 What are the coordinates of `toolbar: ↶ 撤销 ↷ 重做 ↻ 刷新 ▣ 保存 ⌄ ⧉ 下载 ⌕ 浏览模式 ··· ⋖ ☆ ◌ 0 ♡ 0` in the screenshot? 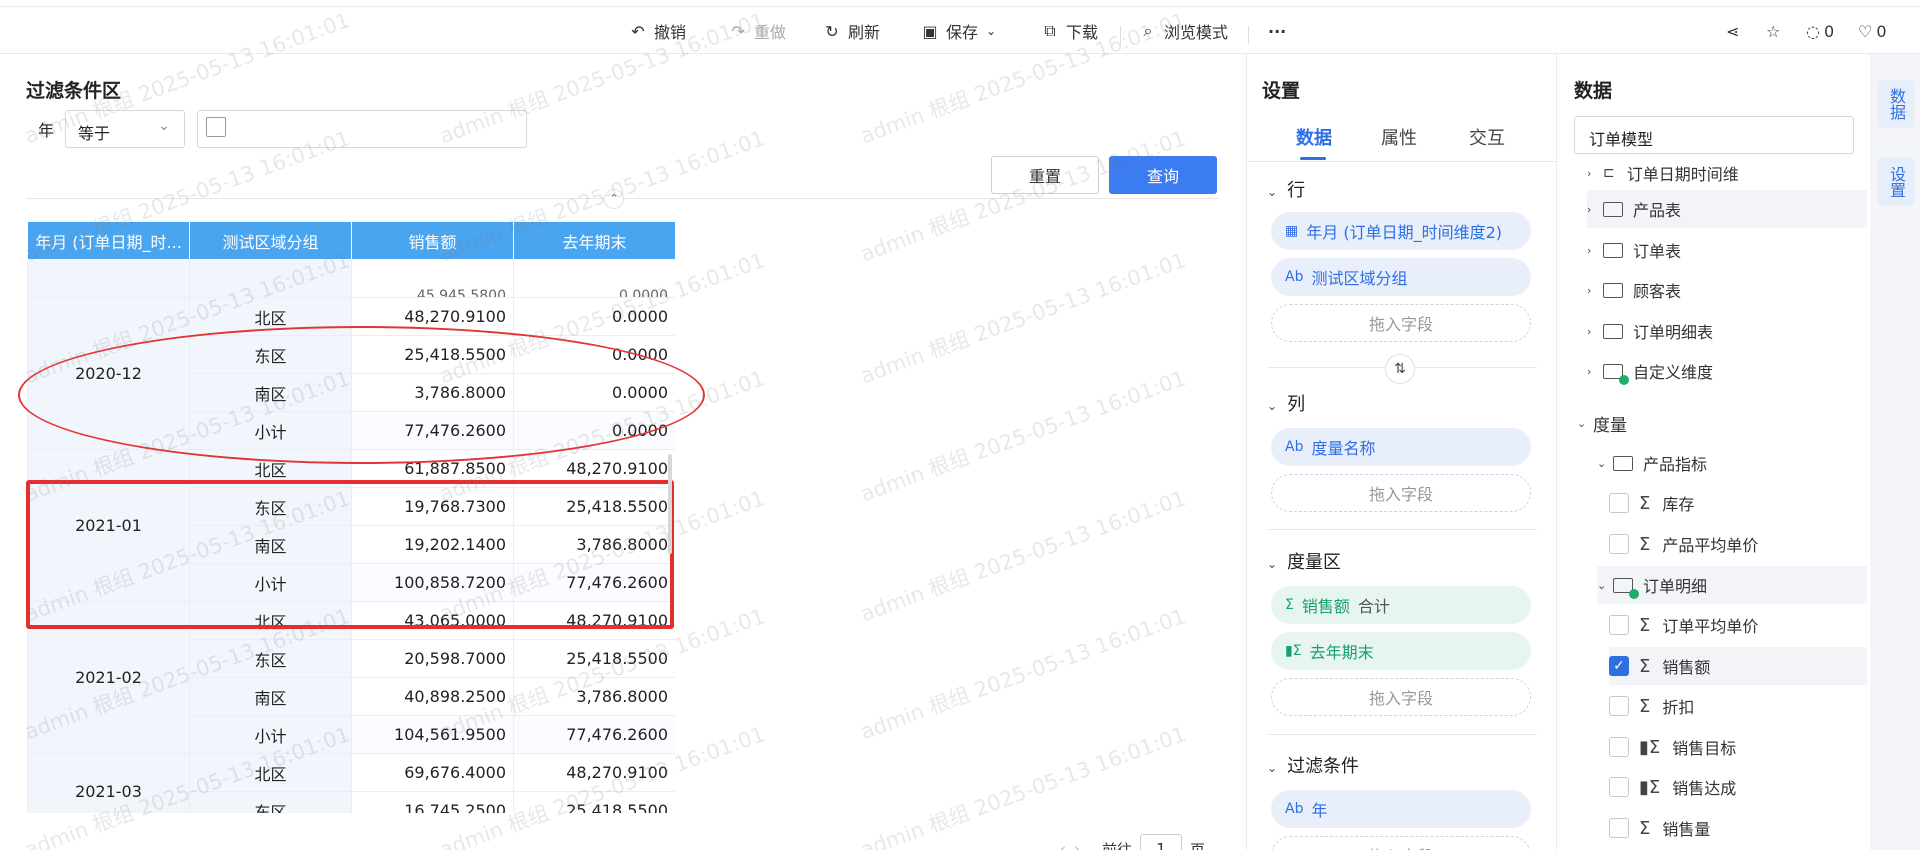 It's located at (960, 31).